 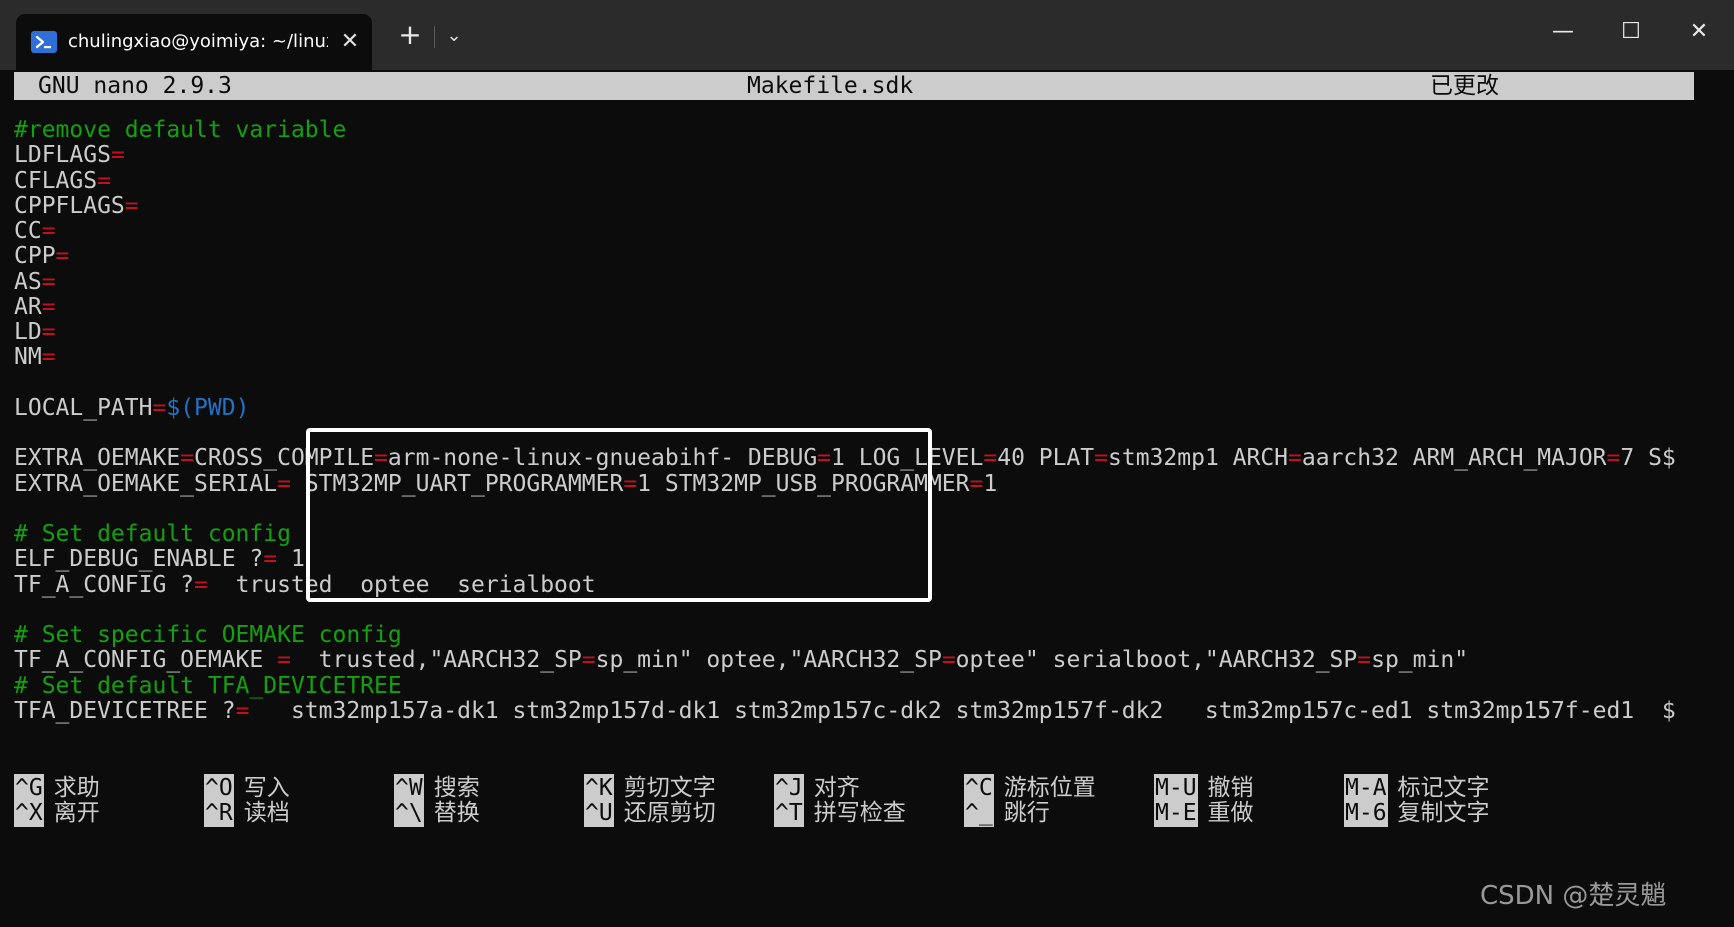 I want to click on shortcut-label: 离开, so click(x=76, y=813).